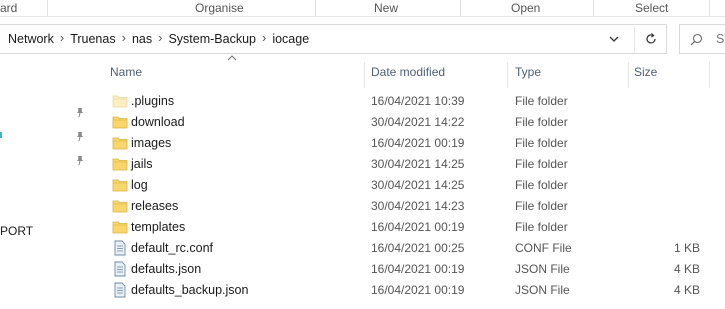 The image size is (725, 309). What do you see at coordinates (172, 248) in the screenshot?
I see `file-name: default_rc.conf` at bounding box center [172, 248].